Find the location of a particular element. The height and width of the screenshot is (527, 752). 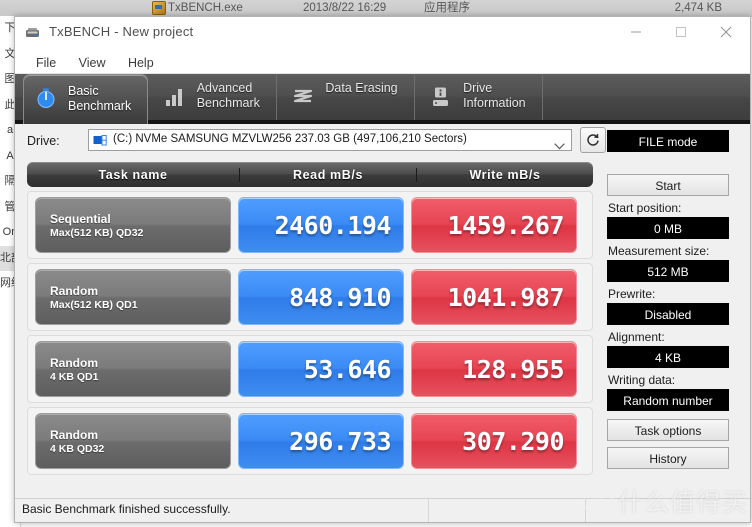

table-row: Random Max(512 KB) QD1 848.910 1041.987 is located at coordinates (310, 297).